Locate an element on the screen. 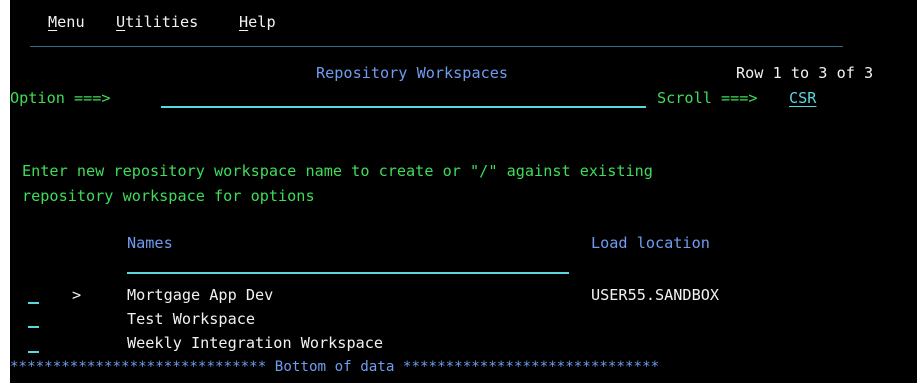 This screenshot has height=383, width=917. menu-item-menu: Menu is located at coordinates (66, 22).